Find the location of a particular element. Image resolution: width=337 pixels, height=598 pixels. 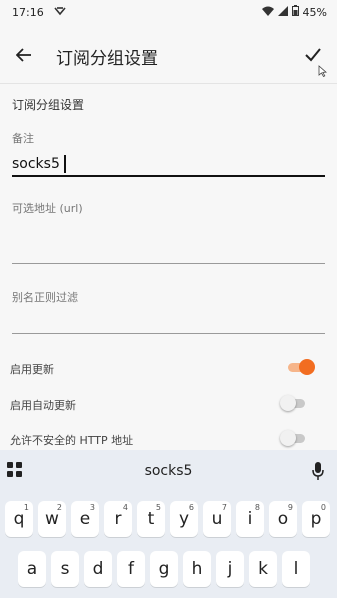

key-r: r4 is located at coordinates (118, 519).